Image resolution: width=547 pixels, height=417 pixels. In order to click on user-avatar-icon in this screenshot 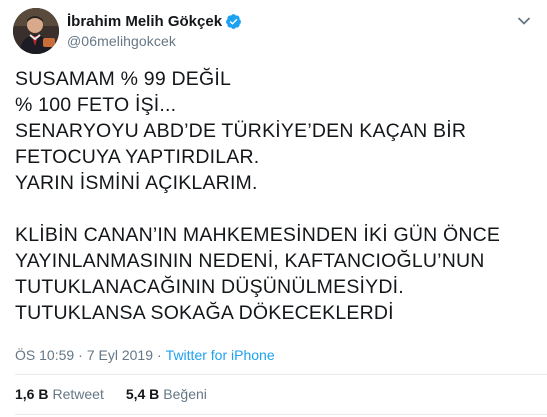, I will do `click(36, 31)`.